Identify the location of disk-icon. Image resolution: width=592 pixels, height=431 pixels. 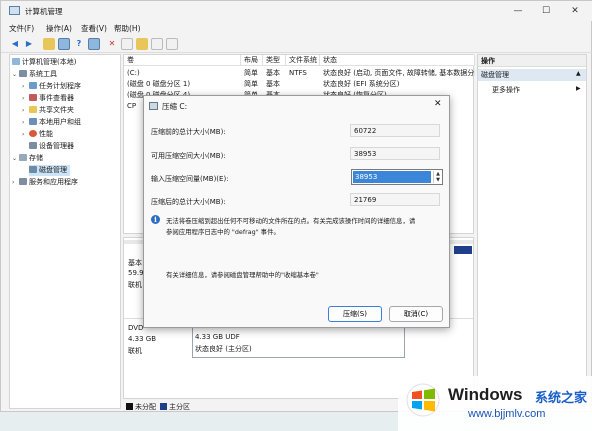
(153, 106).